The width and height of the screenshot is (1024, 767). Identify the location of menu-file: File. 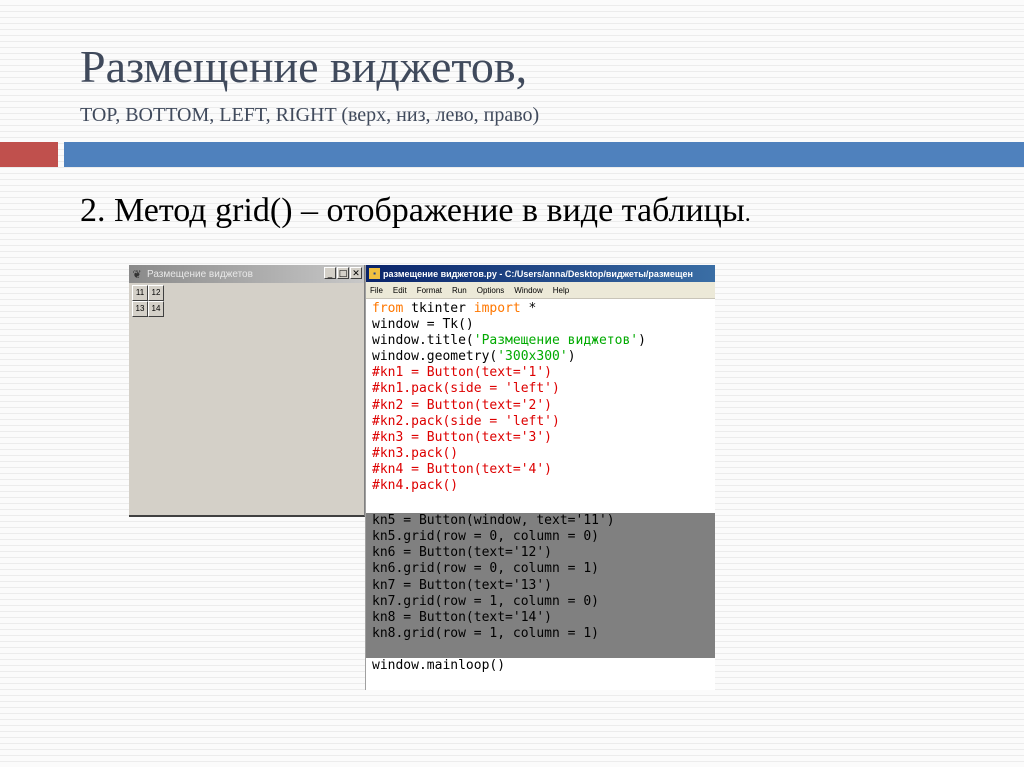
(376, 290).